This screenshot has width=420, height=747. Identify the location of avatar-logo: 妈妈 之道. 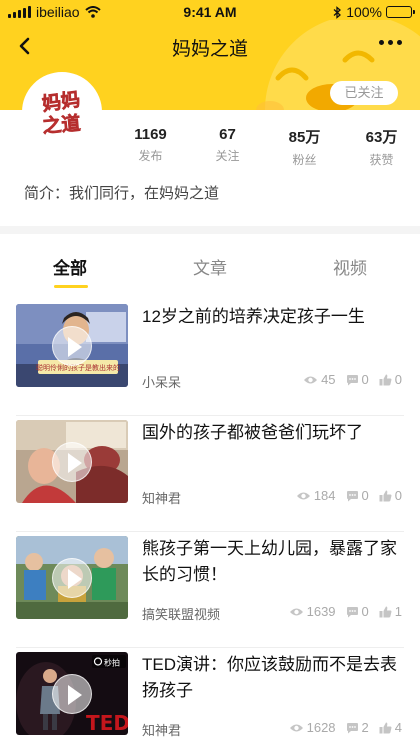
(62, 112).